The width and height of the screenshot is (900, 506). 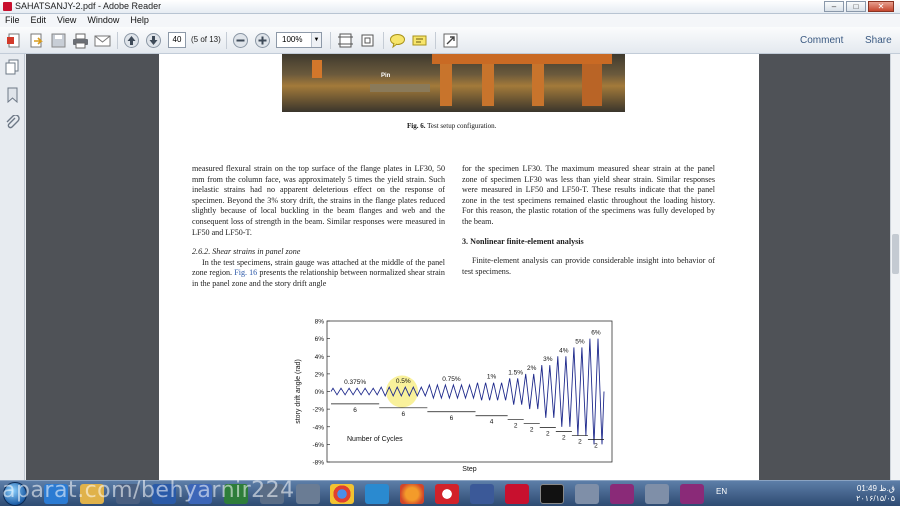 I want to click on video-icon, so click(x=622, y=494).